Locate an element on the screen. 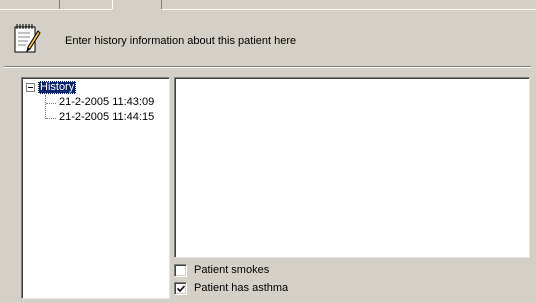 This screenshot has height=303, width=536. tree-node-entry: 21-2-2005 11:44:15 is located at coordinates (106, 117).